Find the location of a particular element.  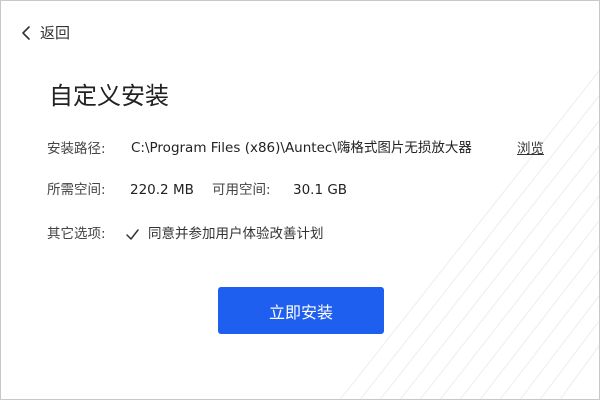

back-button: 返回 is located at coordinates (45, 33).